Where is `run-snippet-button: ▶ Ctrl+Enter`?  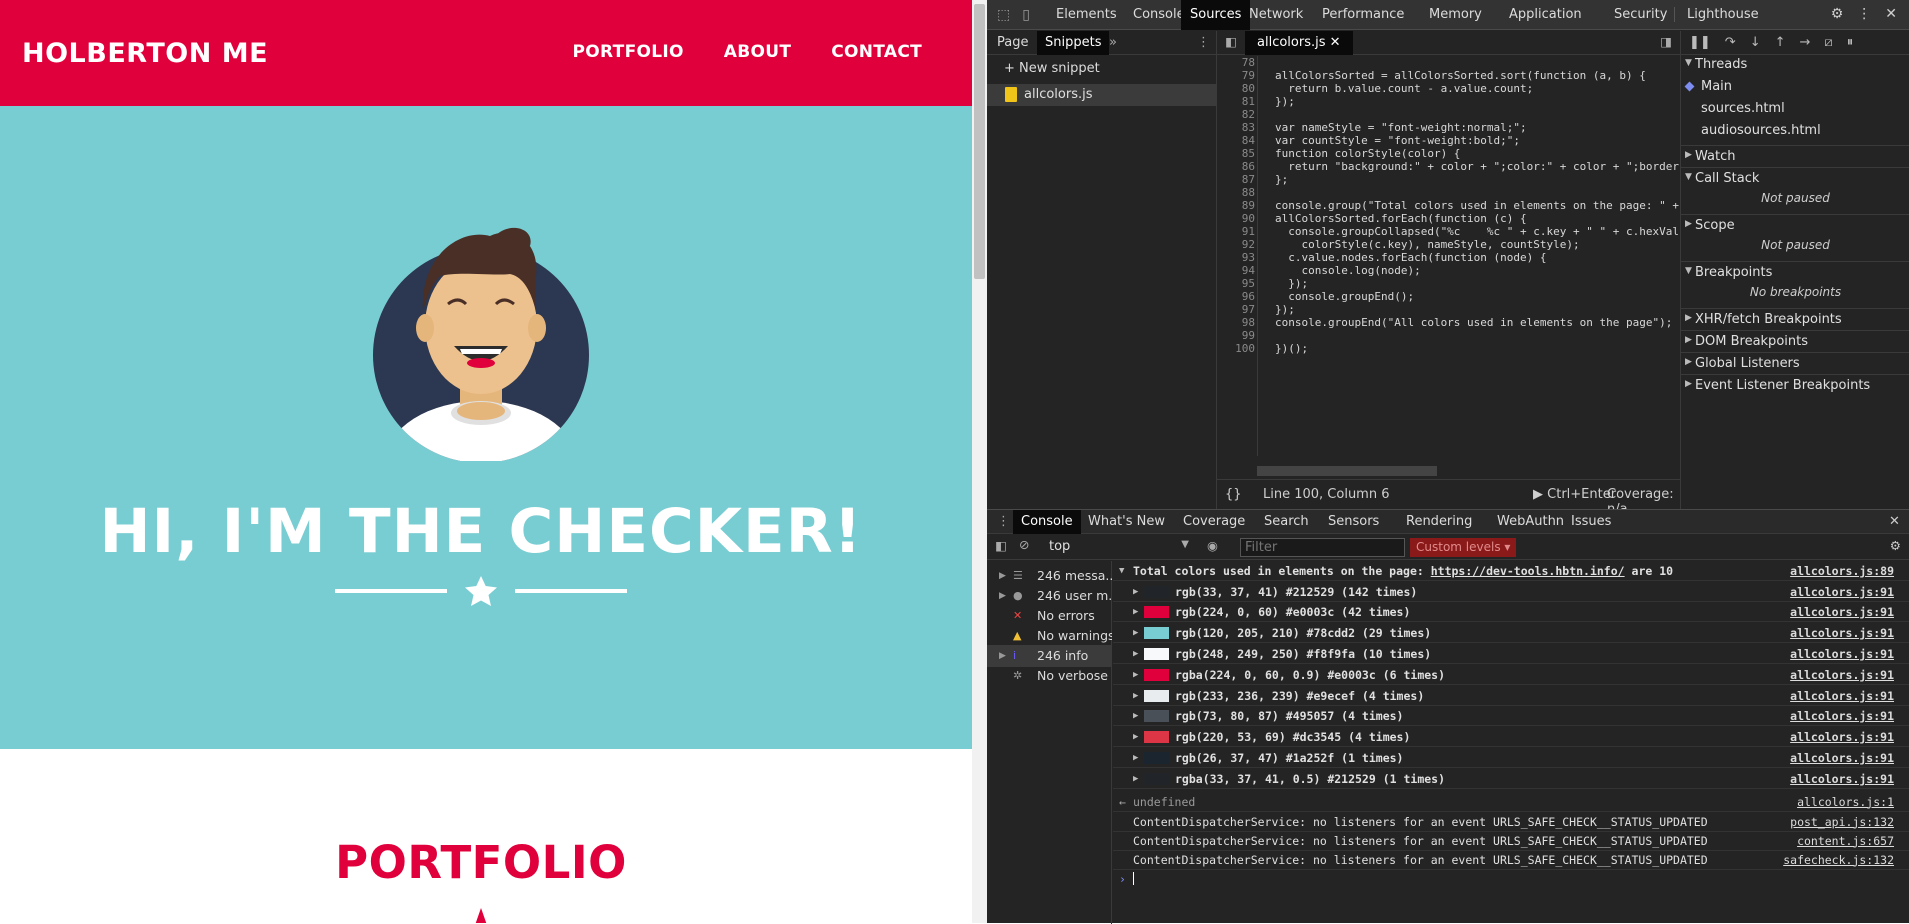 run-snippet-button: ▶ Ctrl+Enter is located at coordinates (1574, 494).